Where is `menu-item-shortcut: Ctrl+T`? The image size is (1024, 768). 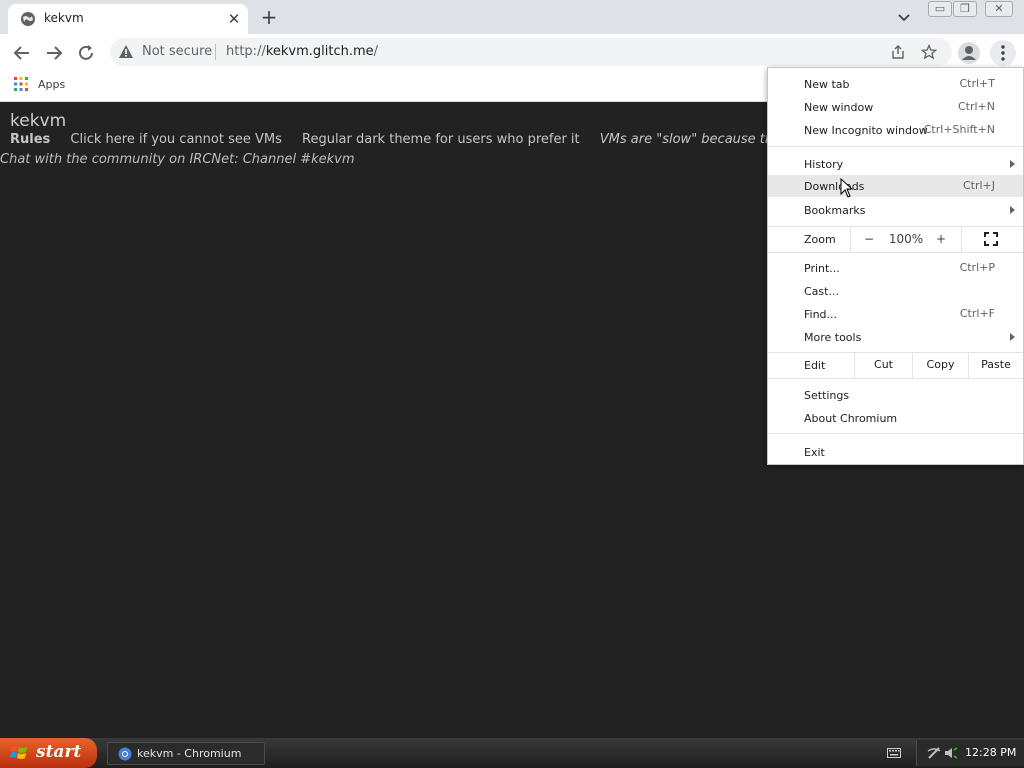 menu-item-shortcut: Ctrl+T is located at coordinates (977, 83).